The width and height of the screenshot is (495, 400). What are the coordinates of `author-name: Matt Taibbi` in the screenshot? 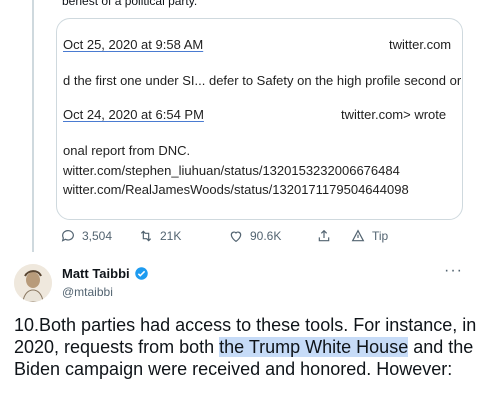 It's located at (105, 273).